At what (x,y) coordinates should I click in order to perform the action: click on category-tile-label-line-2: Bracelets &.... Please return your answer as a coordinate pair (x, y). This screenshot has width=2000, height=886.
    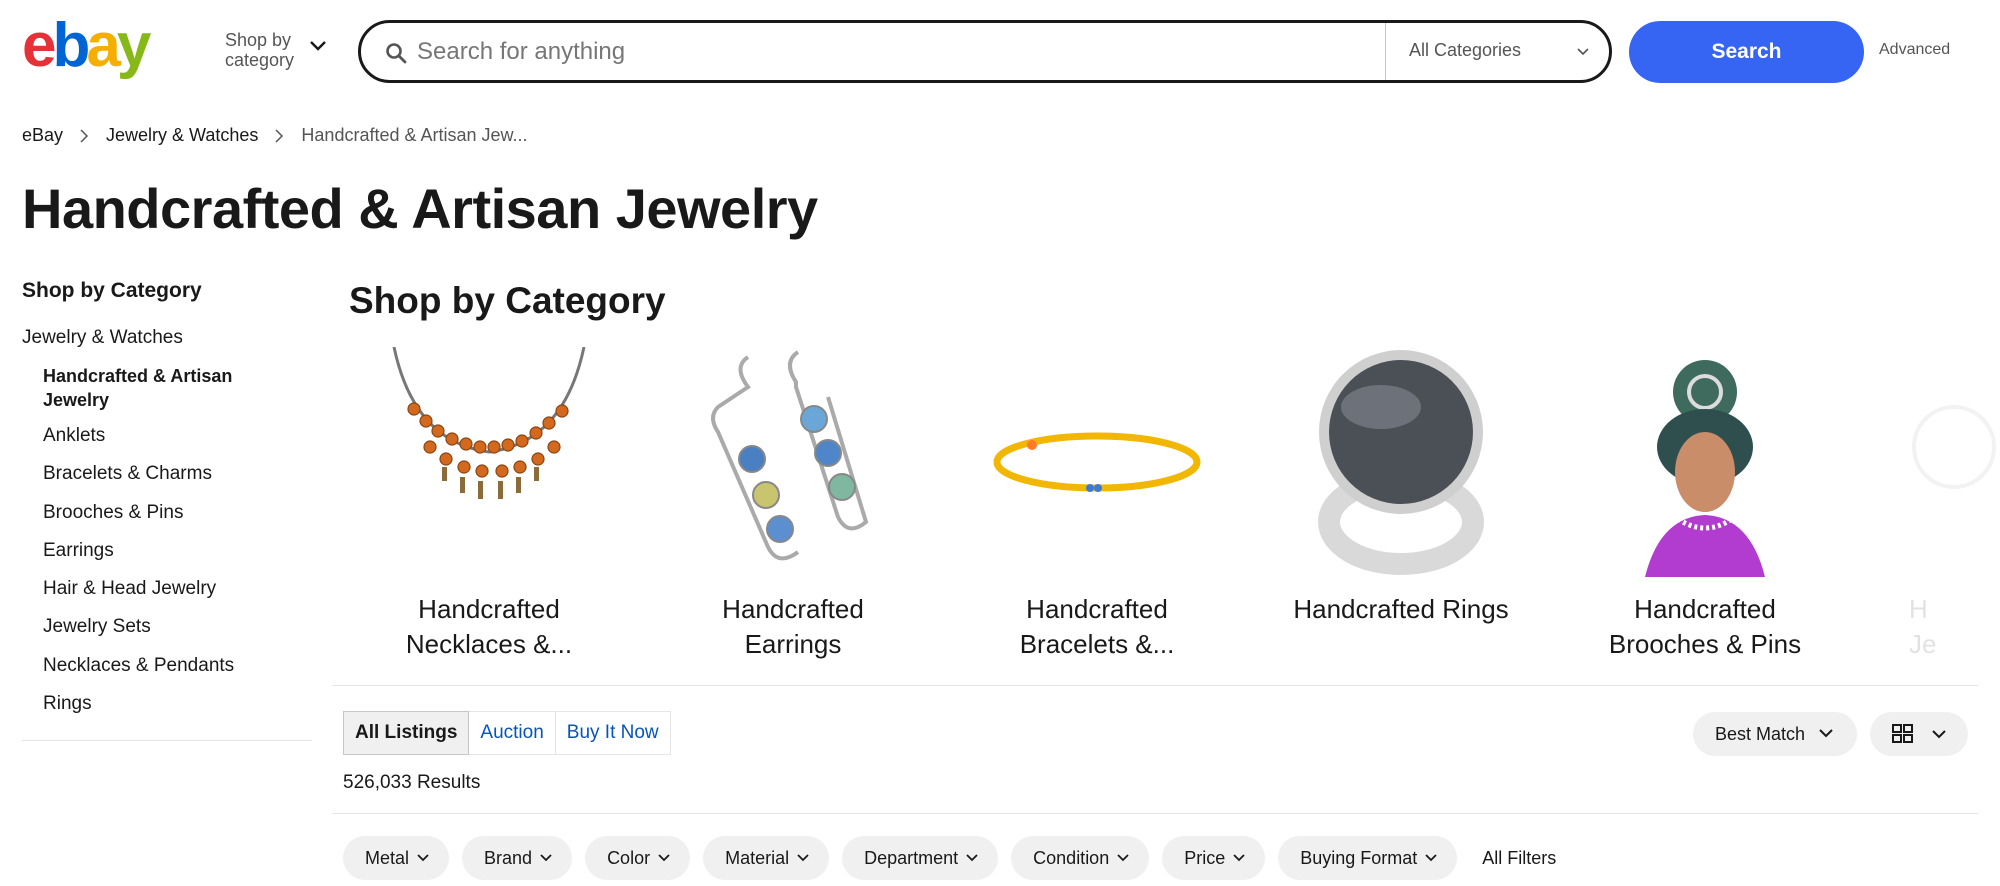
    Looking at the image, I should click on (1097, 644).